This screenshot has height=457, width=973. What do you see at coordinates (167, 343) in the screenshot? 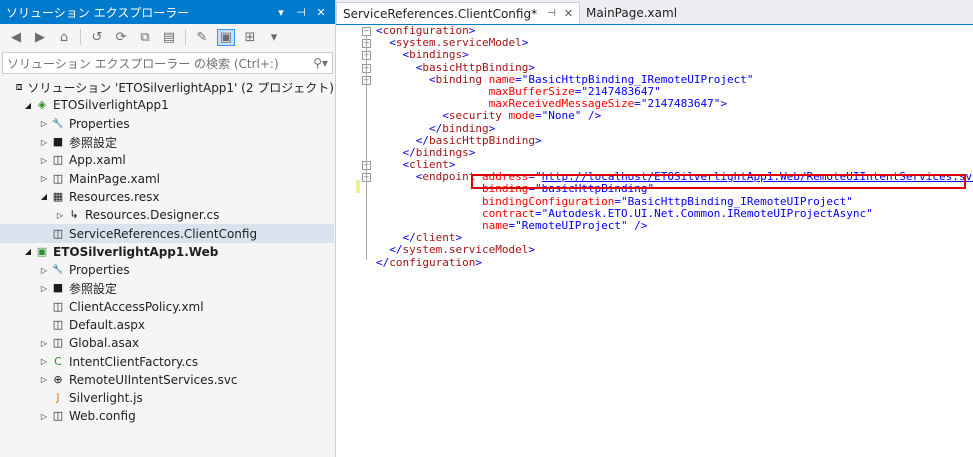
I see `tree-item: ▷ ◫ Global.asax` at bounding box center [167, 343].